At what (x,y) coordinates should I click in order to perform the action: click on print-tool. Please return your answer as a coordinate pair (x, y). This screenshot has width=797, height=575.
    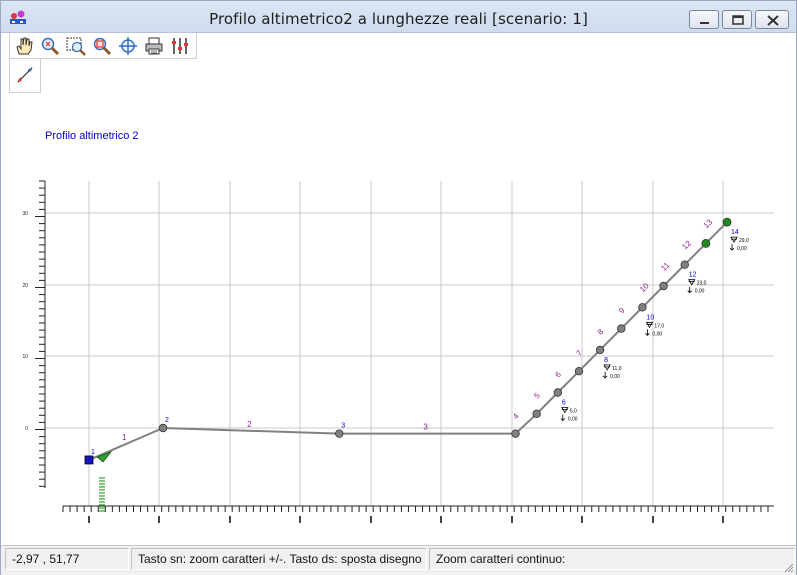
    Looking at the image, I should click on (154, 46).